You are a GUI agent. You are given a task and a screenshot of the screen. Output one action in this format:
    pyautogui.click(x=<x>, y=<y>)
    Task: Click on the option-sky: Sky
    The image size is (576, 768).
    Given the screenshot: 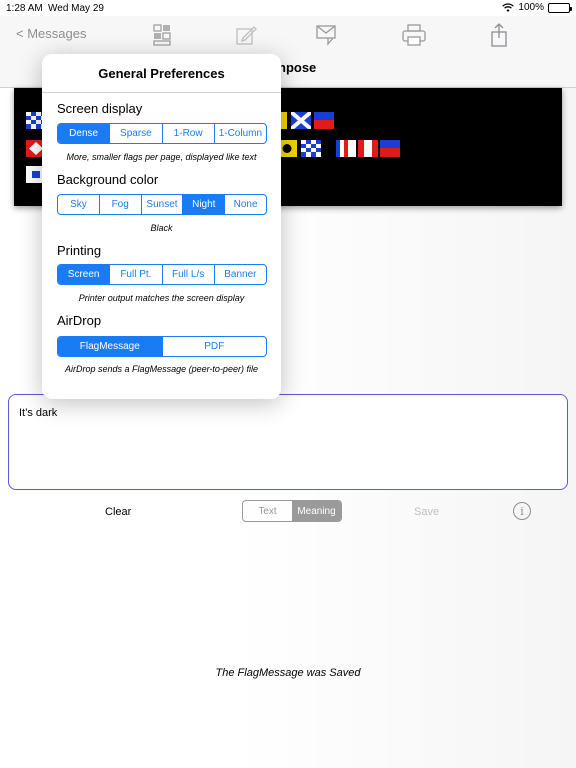 What is the action you would take?
    pyautogui.click(x=78, y=204)
    